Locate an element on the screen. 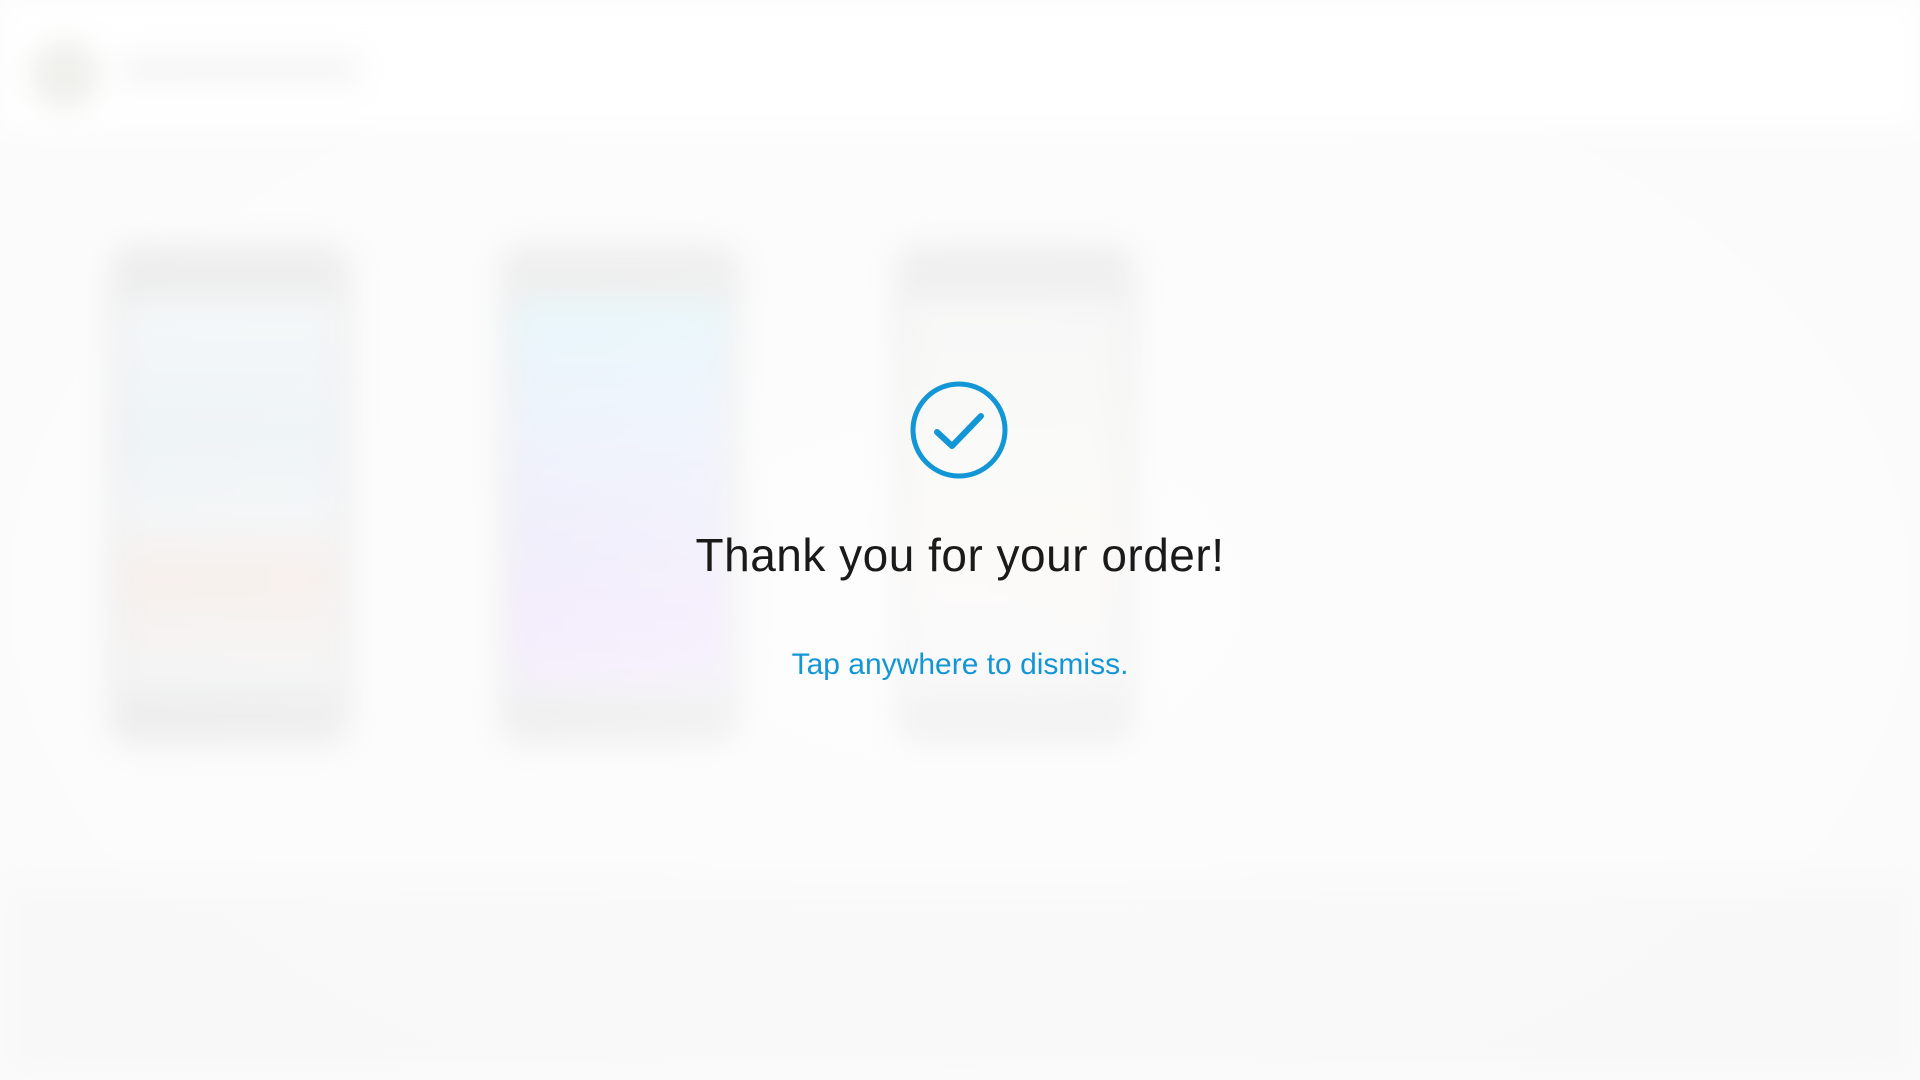 Image resolution: width=1920 pixels, height=1080 pixels. confirmation-title: Thank you for your order! is located at coordinates (960, 555).